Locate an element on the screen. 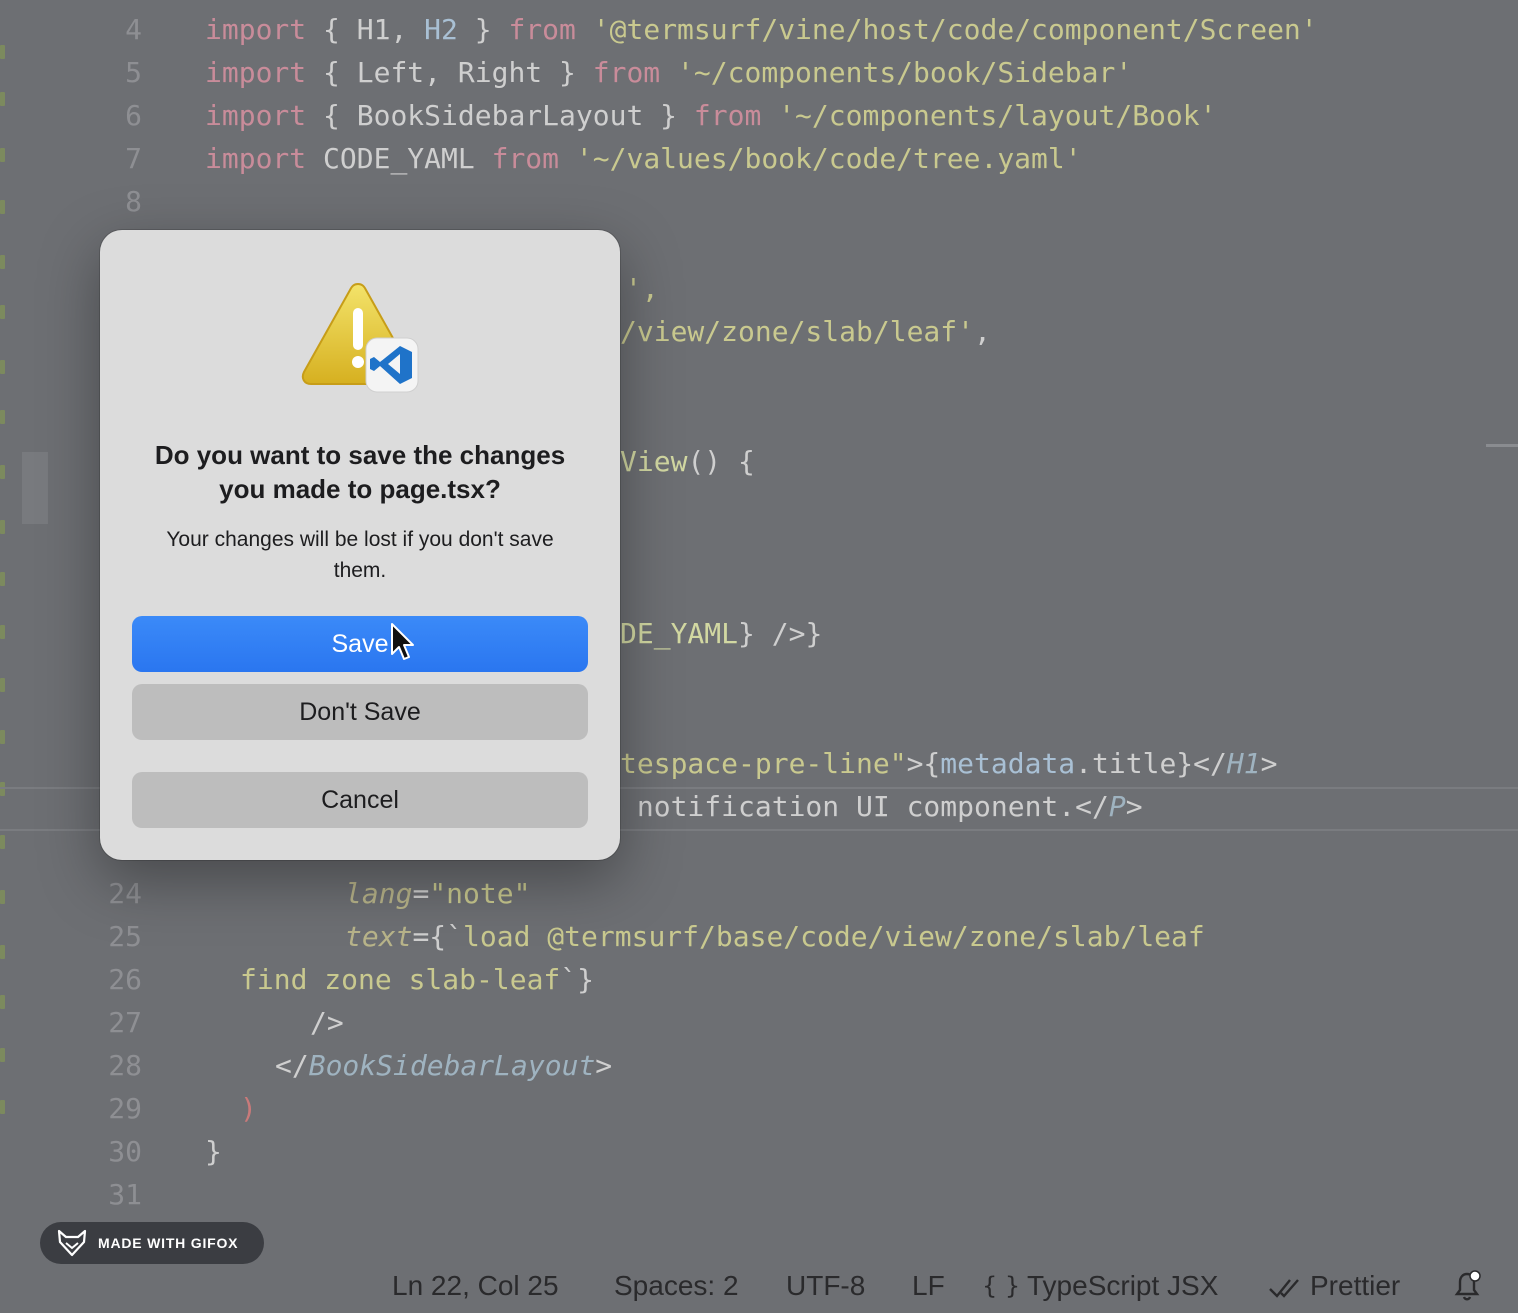 This screenshot has width=1518, height=1313. code-token: DE_YAML is located at coordinates (679, 633).